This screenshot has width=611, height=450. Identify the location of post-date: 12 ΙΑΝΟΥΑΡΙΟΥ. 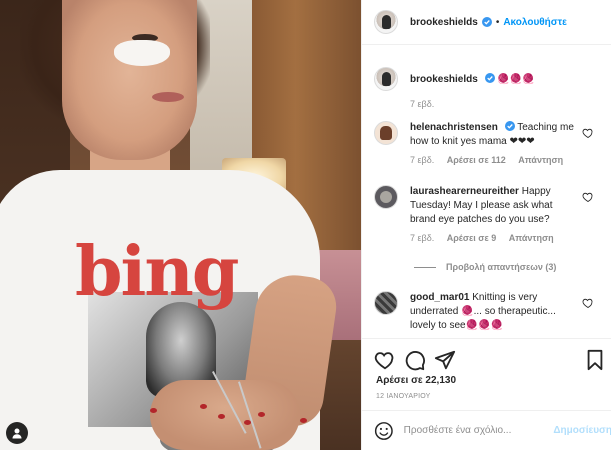
(403, 396).